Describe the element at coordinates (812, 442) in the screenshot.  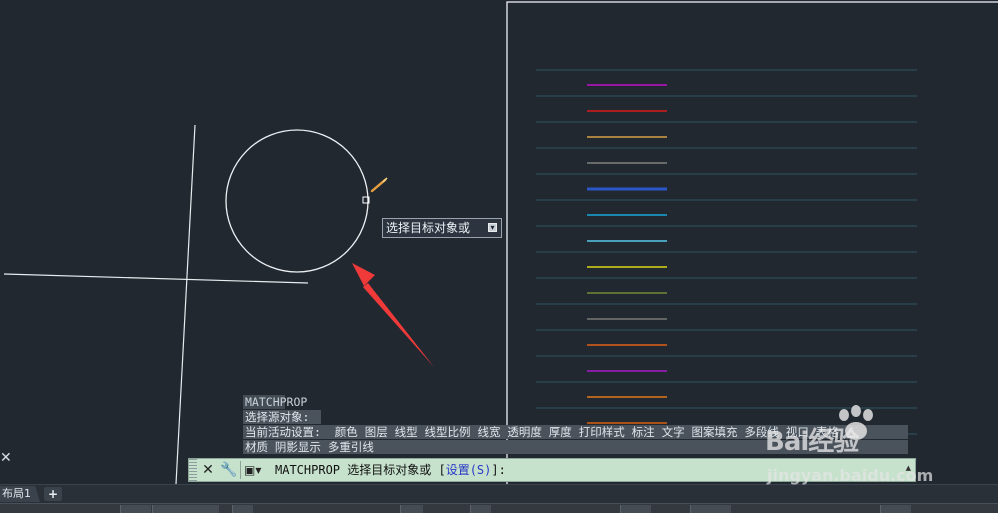
I see `watermark-brand: Bai经验` at that location.